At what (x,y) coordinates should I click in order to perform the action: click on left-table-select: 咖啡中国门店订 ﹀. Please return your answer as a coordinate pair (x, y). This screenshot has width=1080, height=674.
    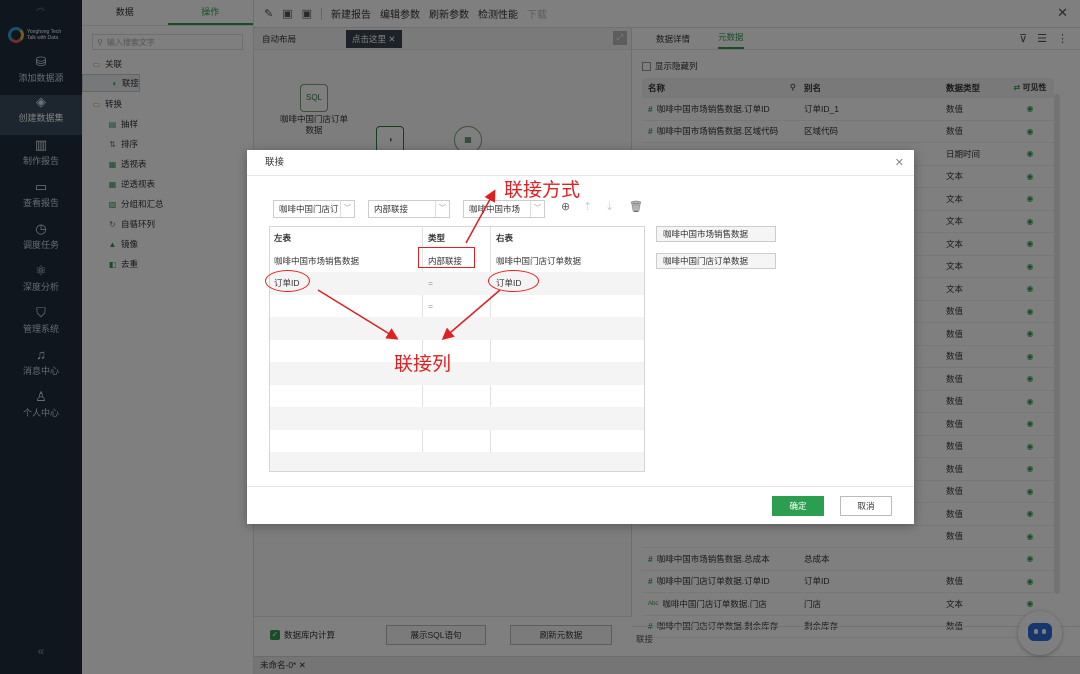
    Looking at the image, I should click on (314, 209).